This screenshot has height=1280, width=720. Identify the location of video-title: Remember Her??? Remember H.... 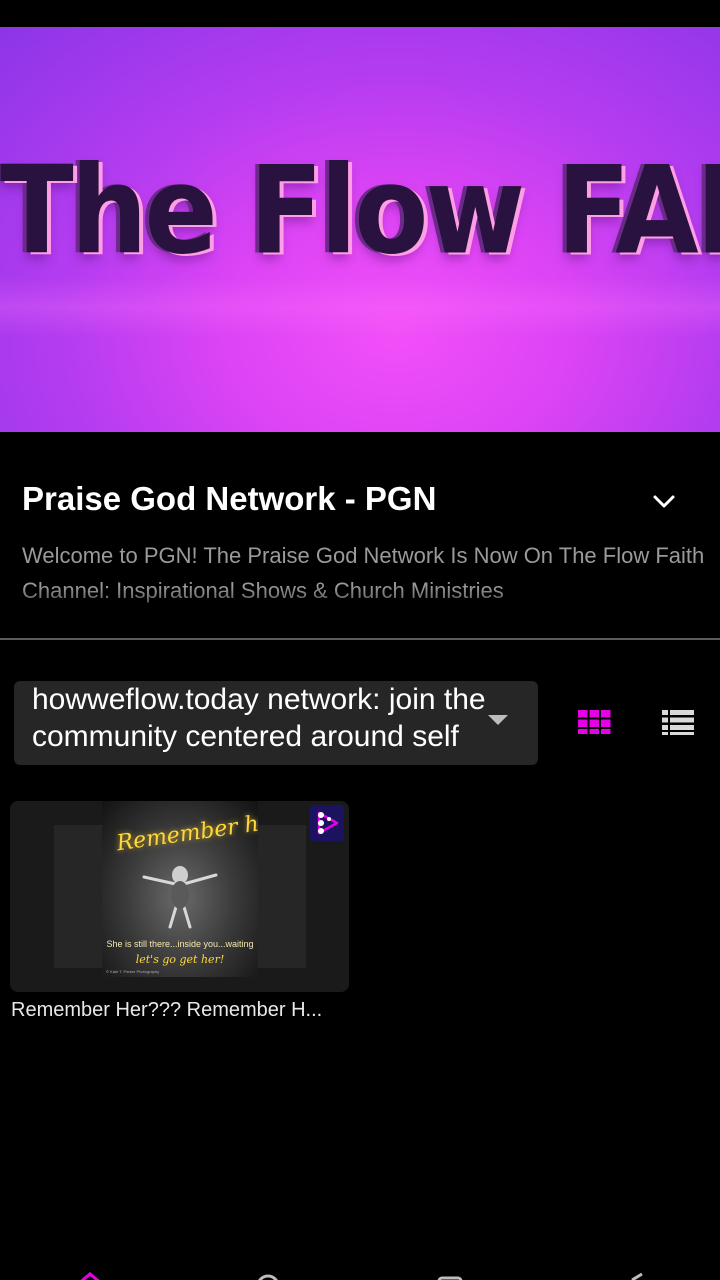
(167, 1010).